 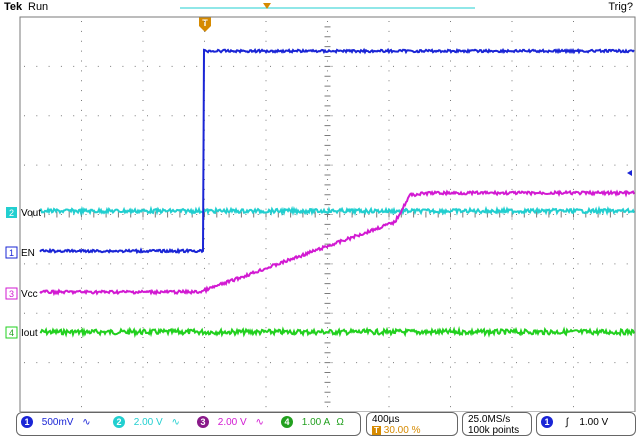 What do you see at coordinates (23, 213) in the screenshot?
I see `ch2-indicator: 2 Vout` at bounding box center [23, 213].